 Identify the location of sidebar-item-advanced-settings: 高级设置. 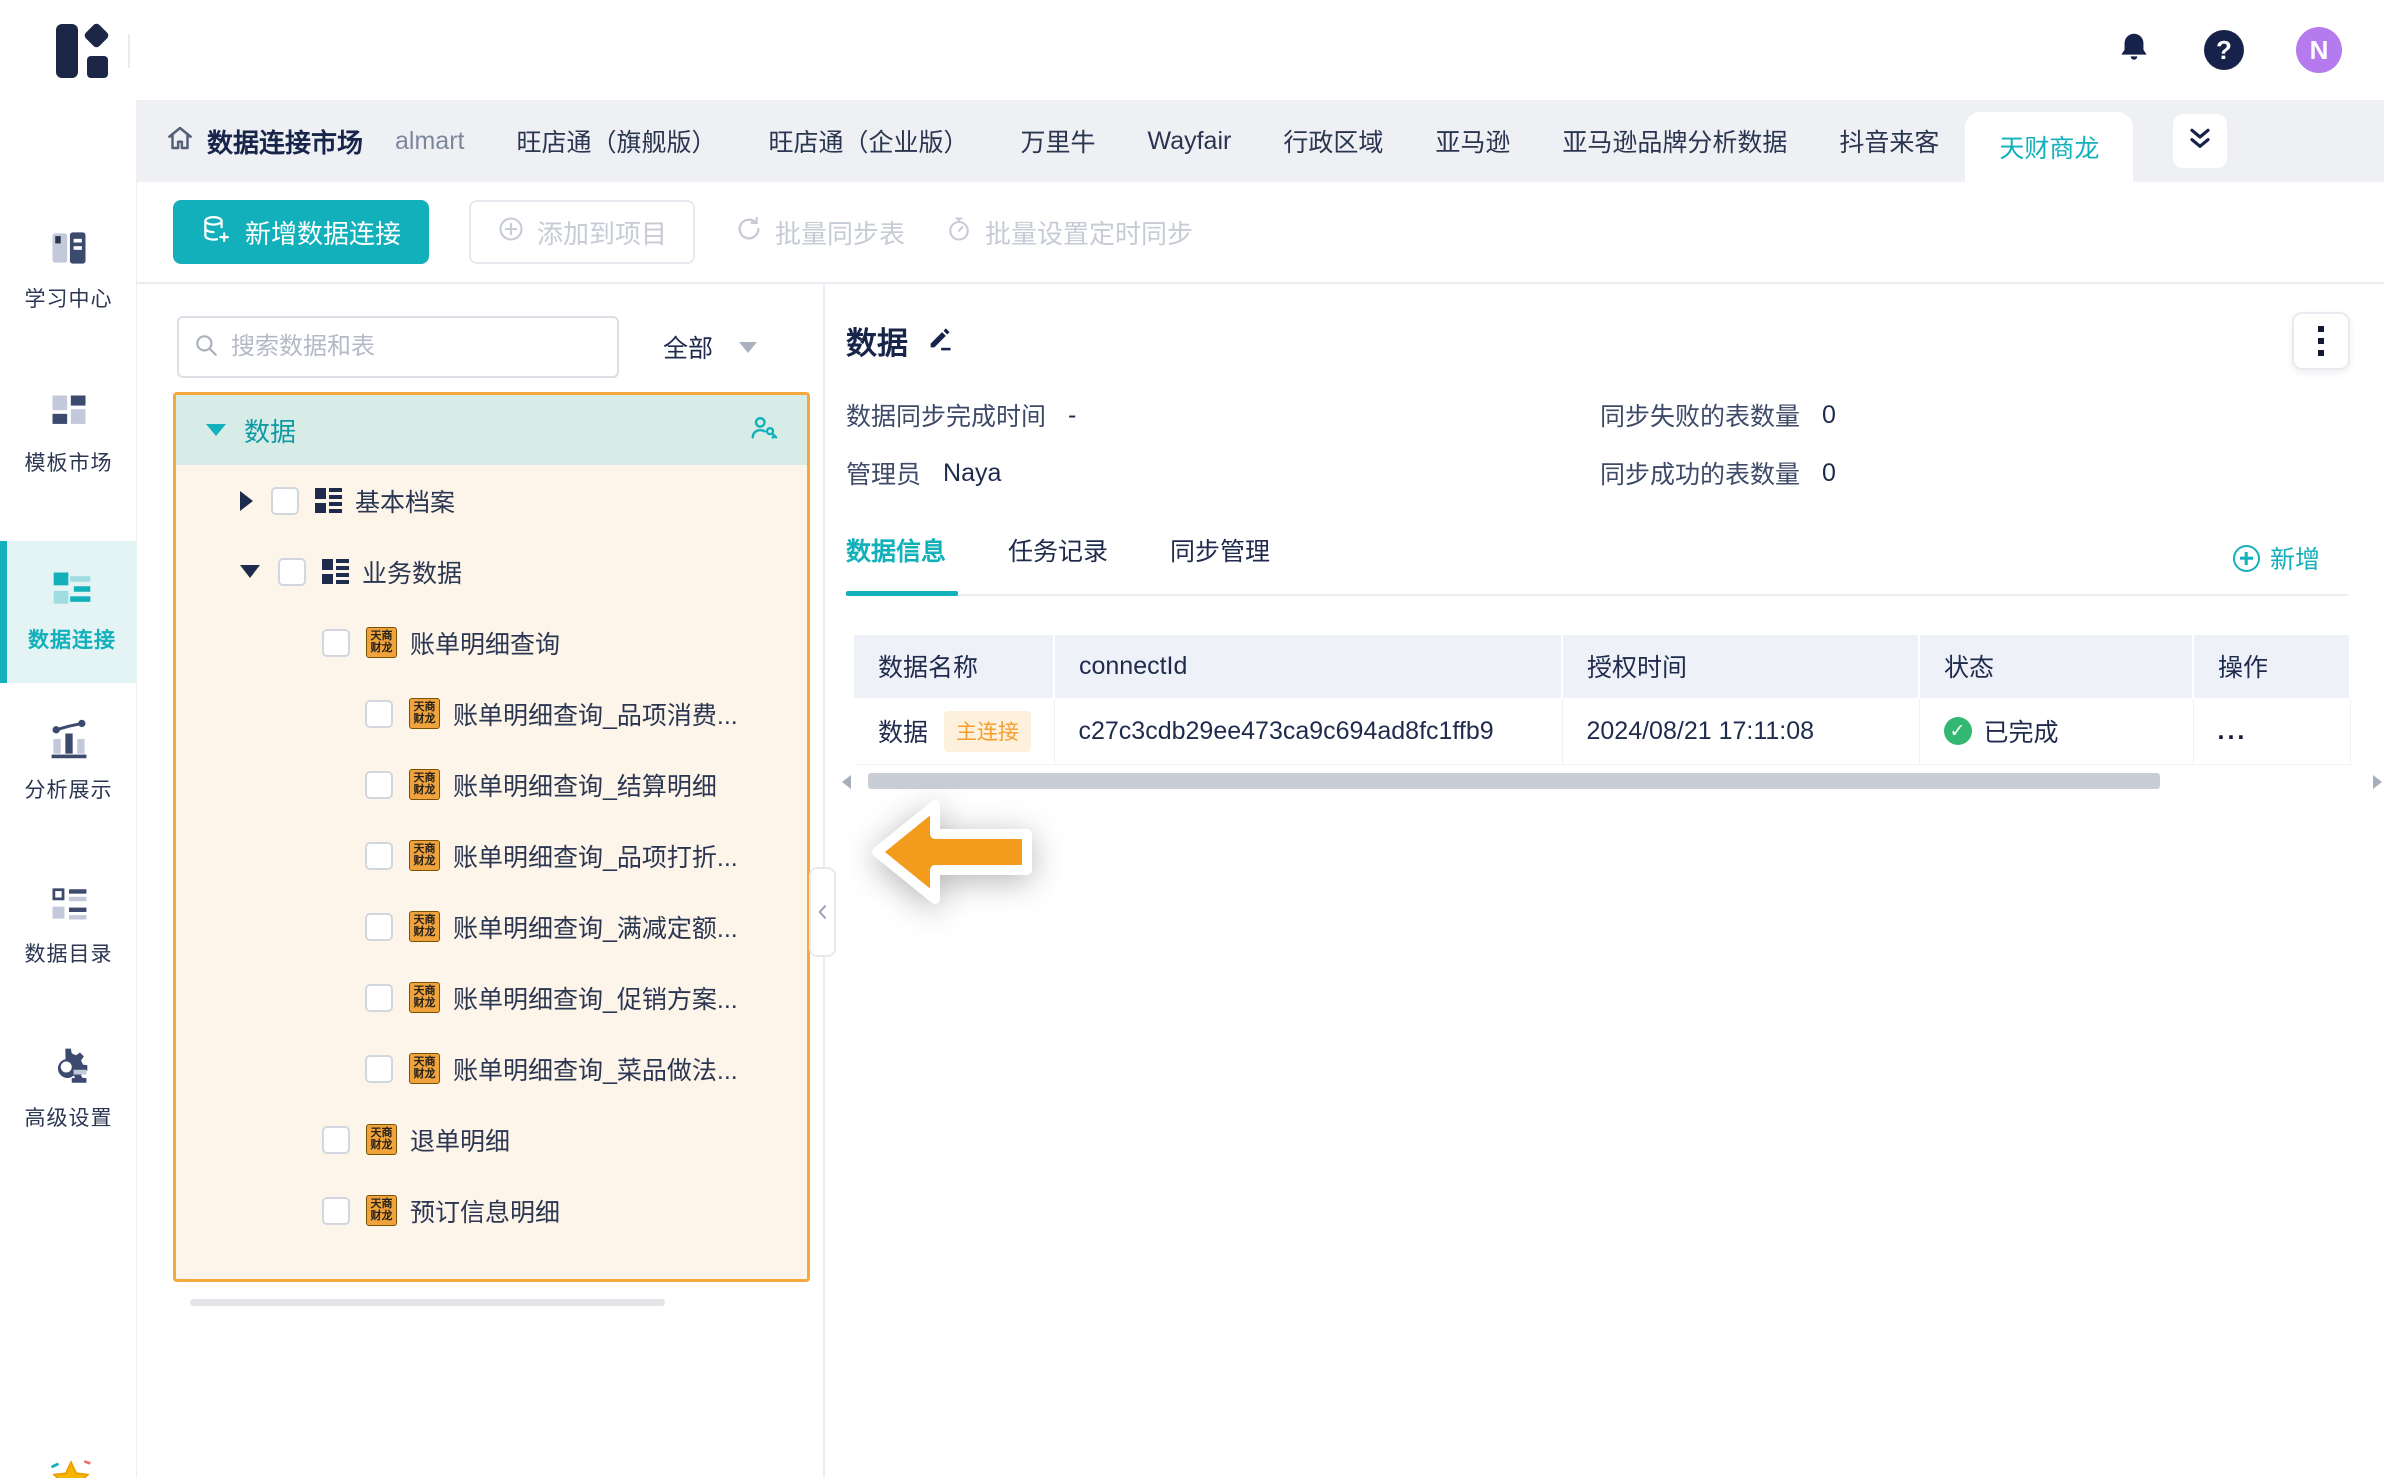
(68, 1084).